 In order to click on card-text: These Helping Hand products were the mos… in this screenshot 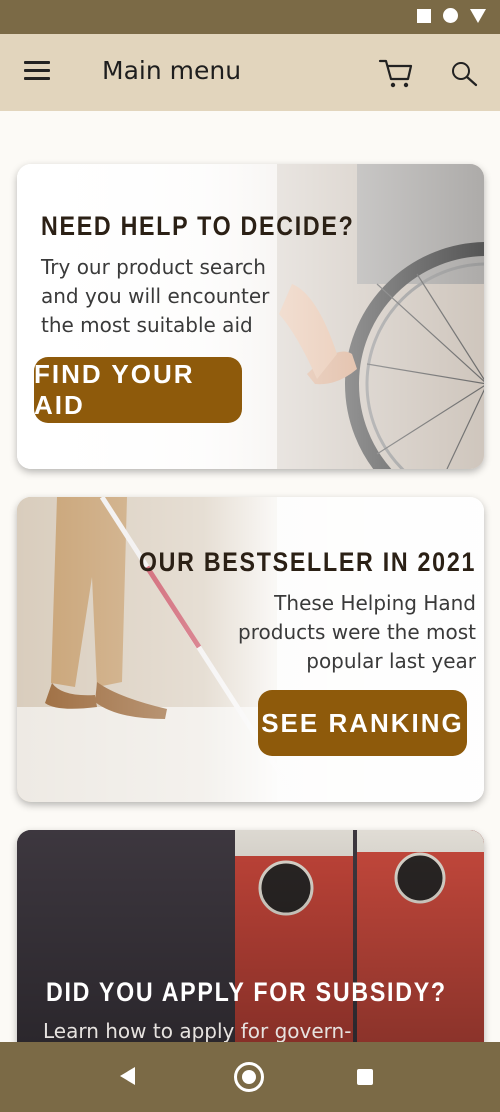, I will do `click(357, 632)`.